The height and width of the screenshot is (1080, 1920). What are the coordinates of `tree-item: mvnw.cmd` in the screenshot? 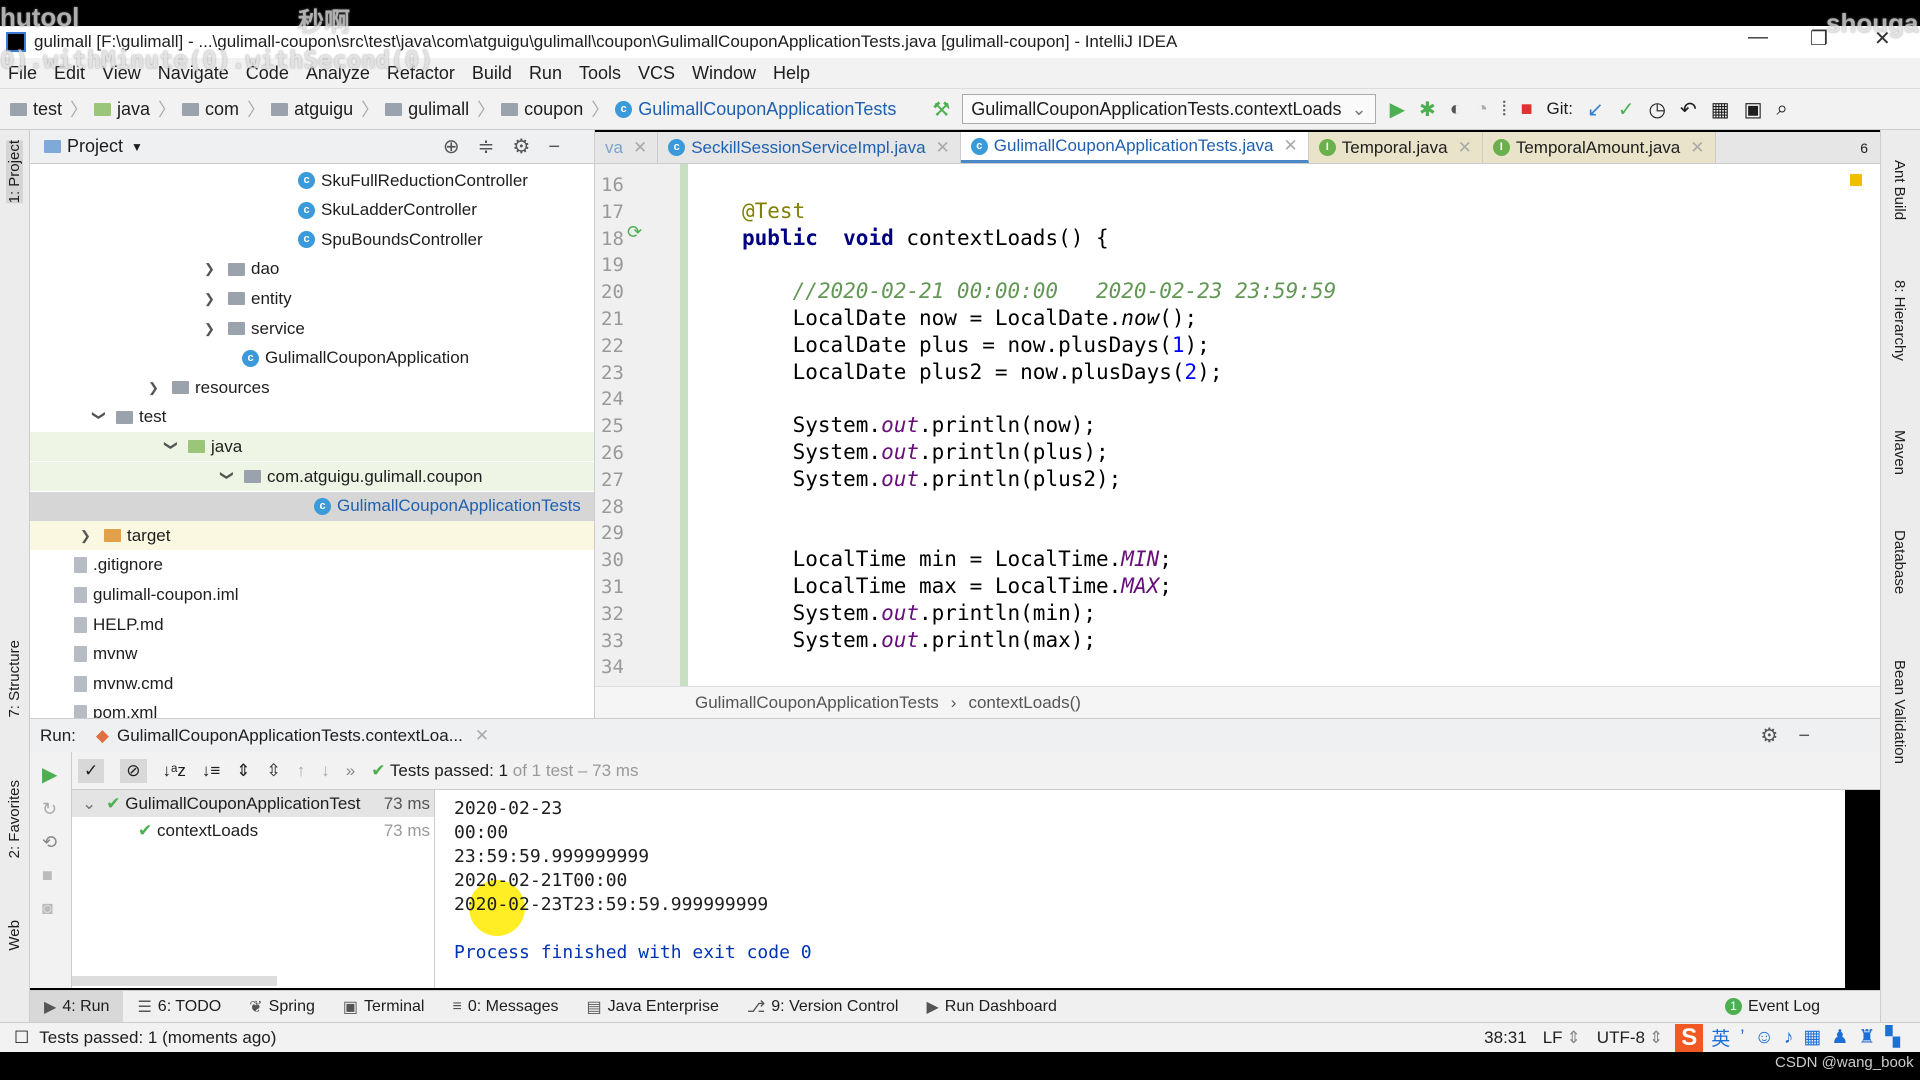 It's located at (123, 683).